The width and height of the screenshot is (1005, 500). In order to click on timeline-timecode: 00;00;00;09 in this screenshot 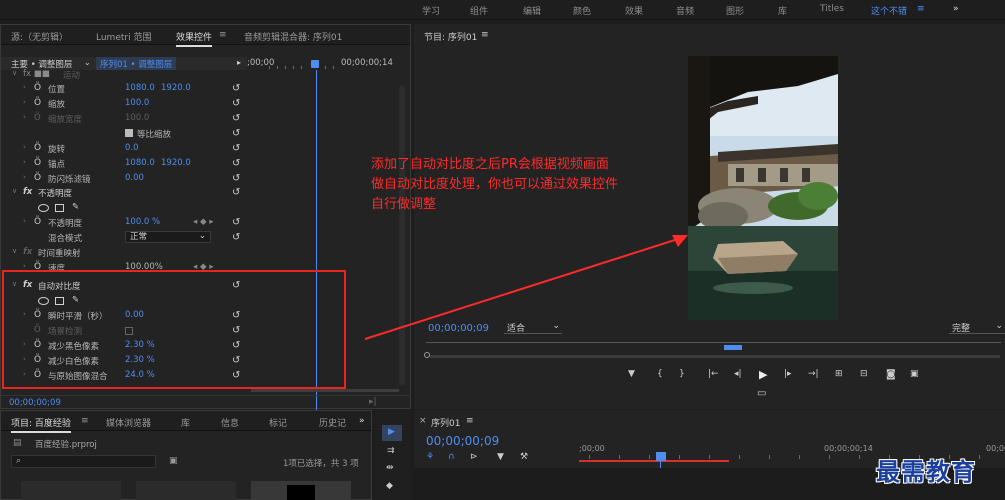, I will do `click(462, 441)`.